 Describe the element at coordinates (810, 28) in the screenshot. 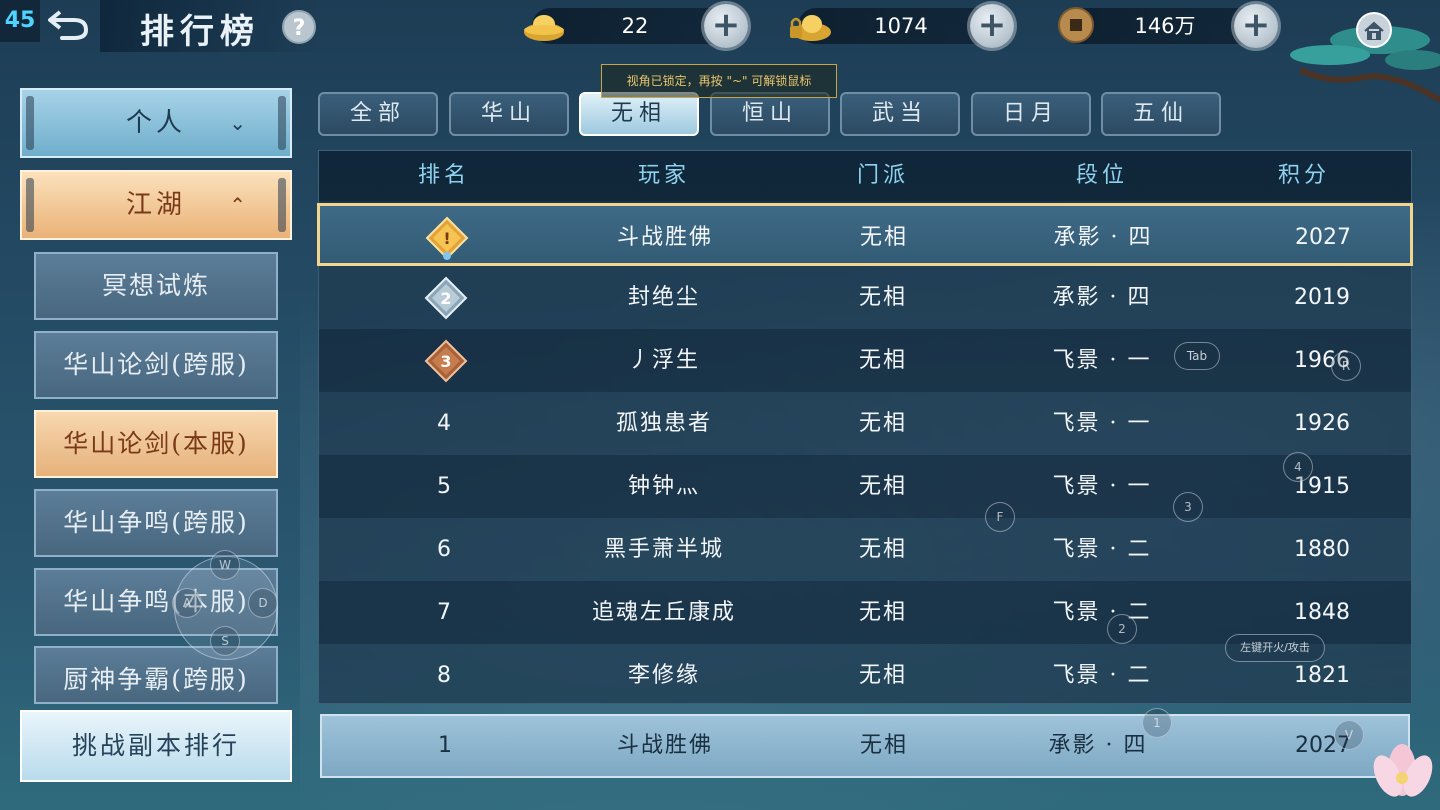

I see `bound-gold-ingot-icon` at that location.